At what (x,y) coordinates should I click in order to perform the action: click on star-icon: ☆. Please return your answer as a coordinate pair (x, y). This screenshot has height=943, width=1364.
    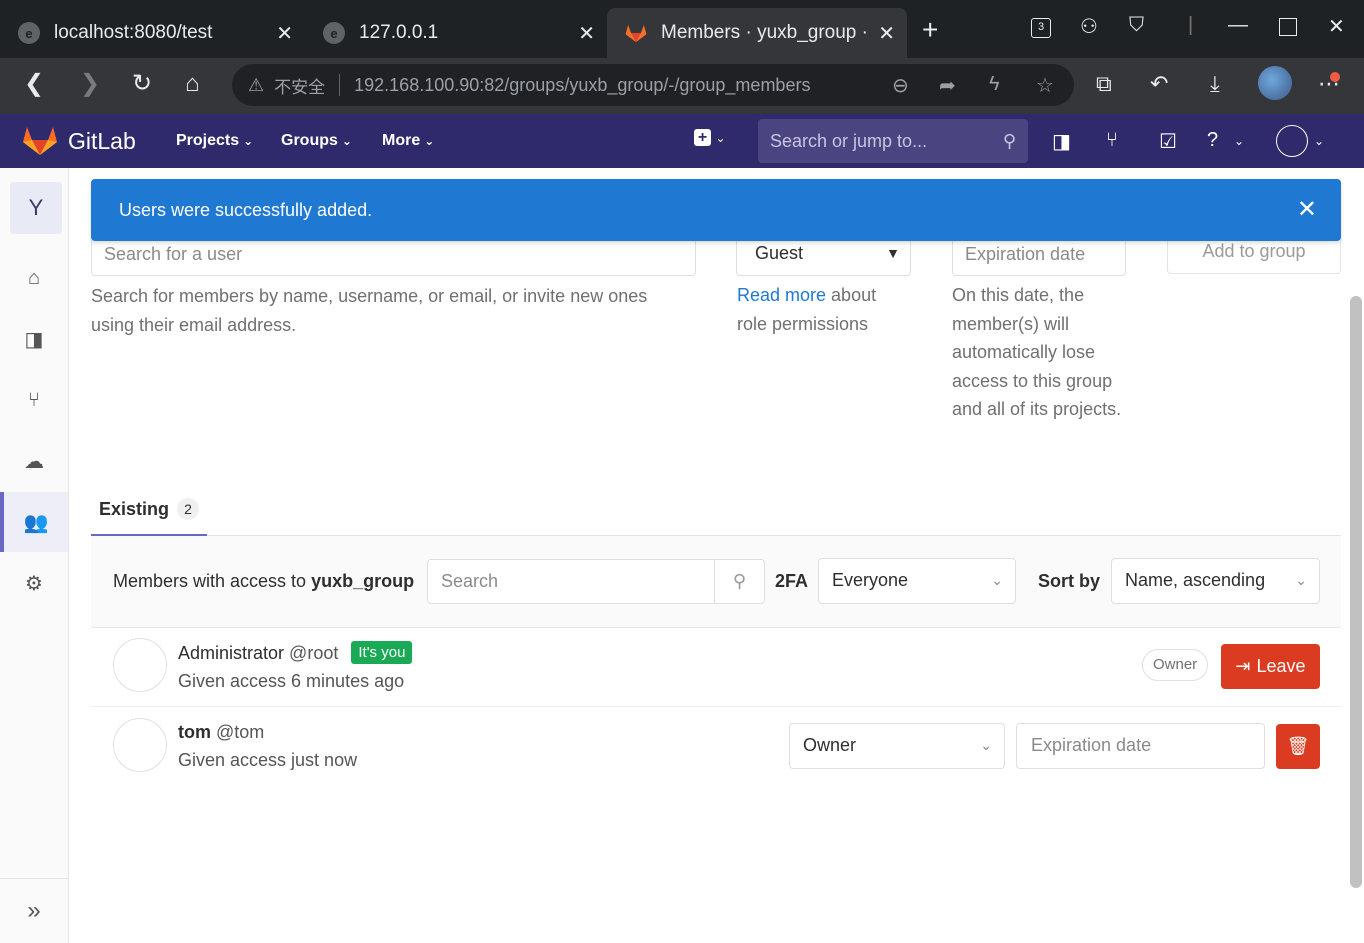
    Looking at the image, I should click on (1045, 85).